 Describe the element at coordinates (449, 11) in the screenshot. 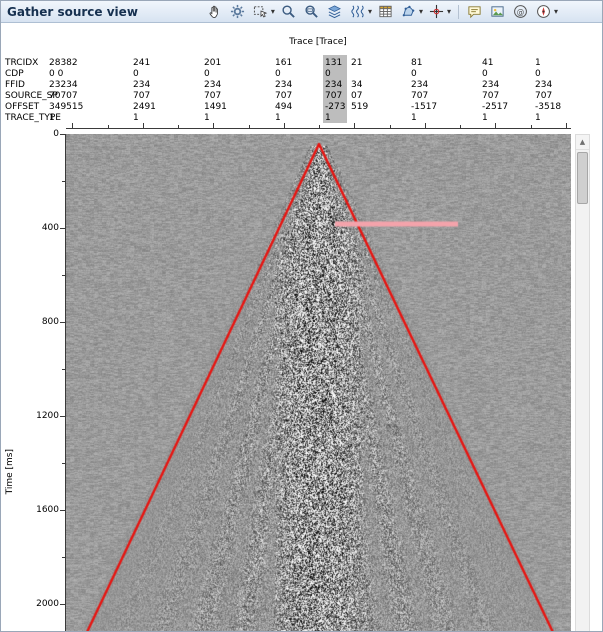

I see `crosshair-dropdown-caret: ▾` at that location.